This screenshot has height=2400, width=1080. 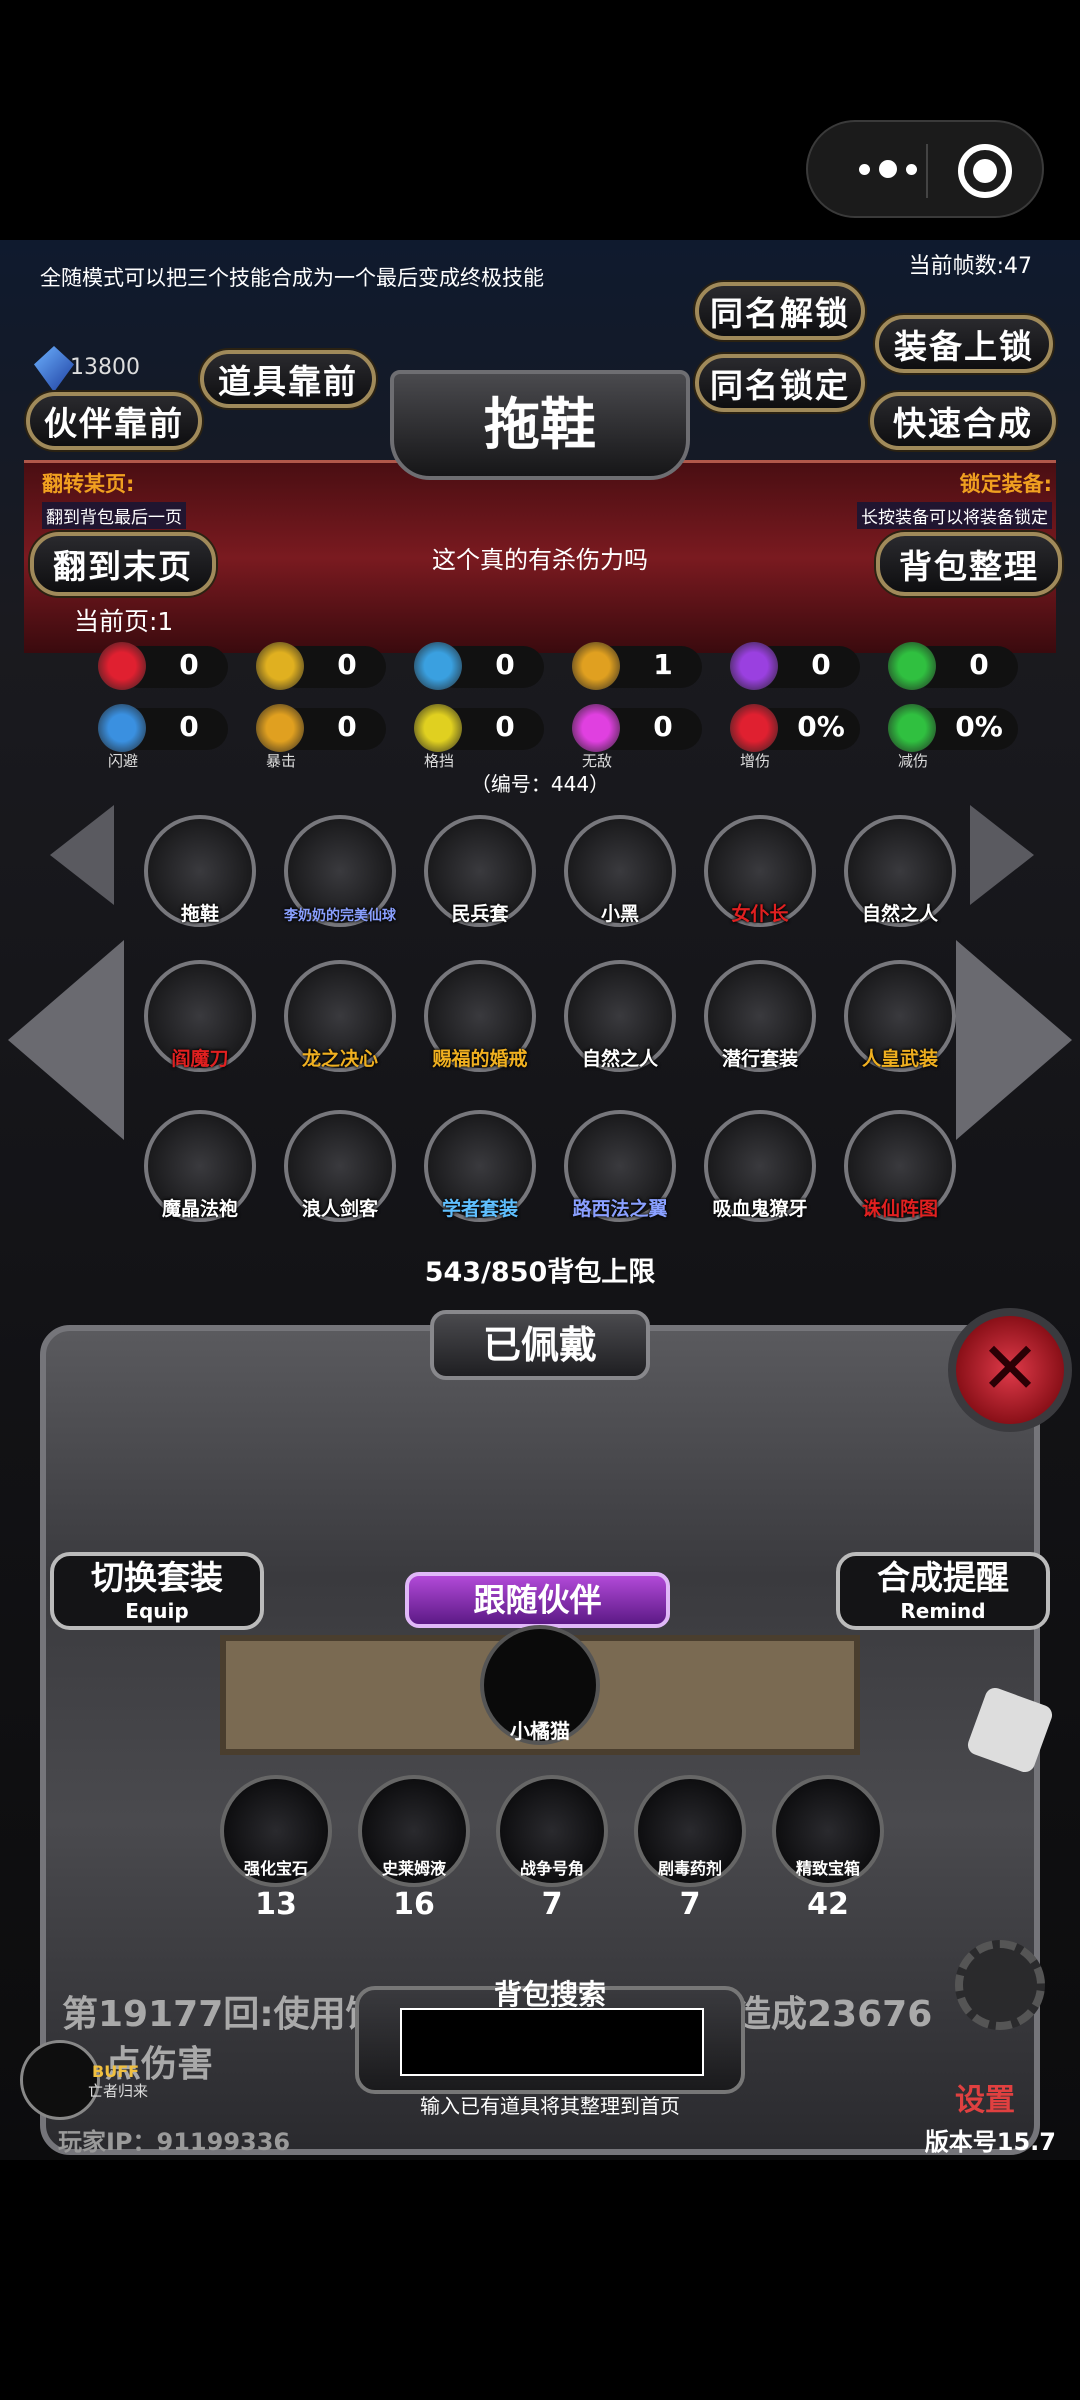 I want to click on next-page-small-arrow-icon, so click(x=1002, y=855).